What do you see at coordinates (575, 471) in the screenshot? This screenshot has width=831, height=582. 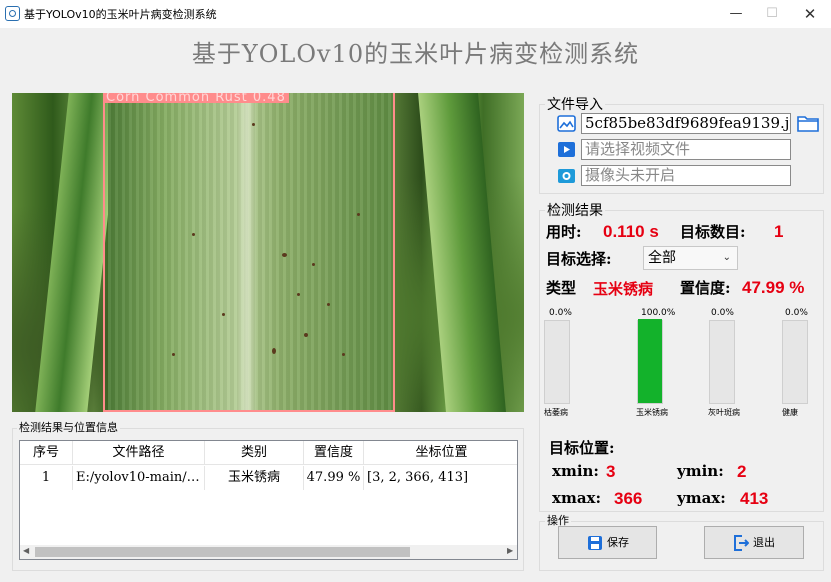 I see `xmin-label: xmin:` at bounding box center [575, 471].